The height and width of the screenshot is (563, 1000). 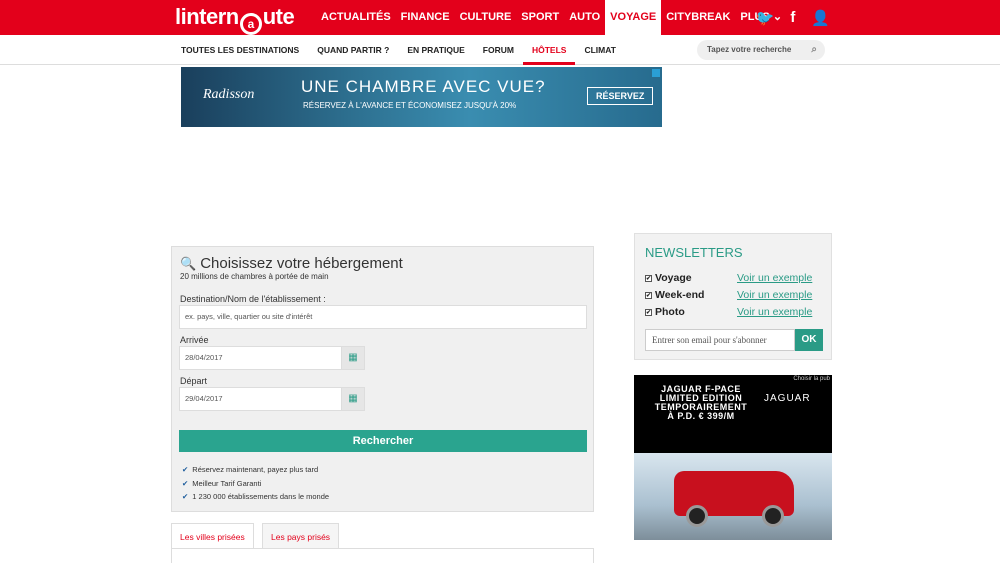 I want to click on twitter-icon: 🐦, so click(x=765, y=18).